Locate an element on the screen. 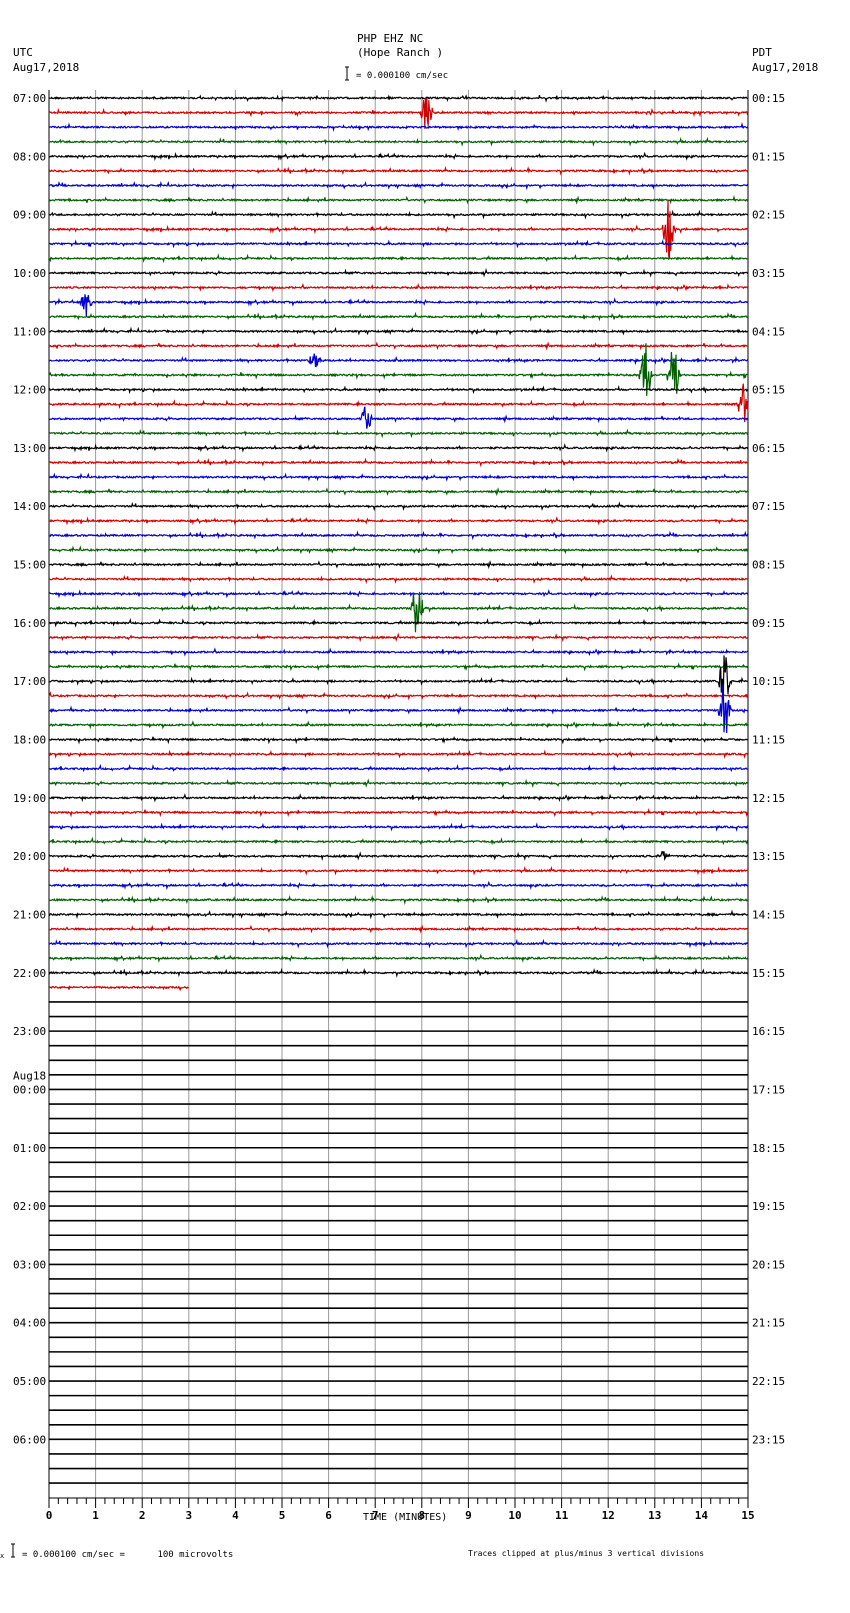 The height and width of the screenshot is (1613, 850). utc-date-change-label: Aug18 is located at coordinates (29, 1075).